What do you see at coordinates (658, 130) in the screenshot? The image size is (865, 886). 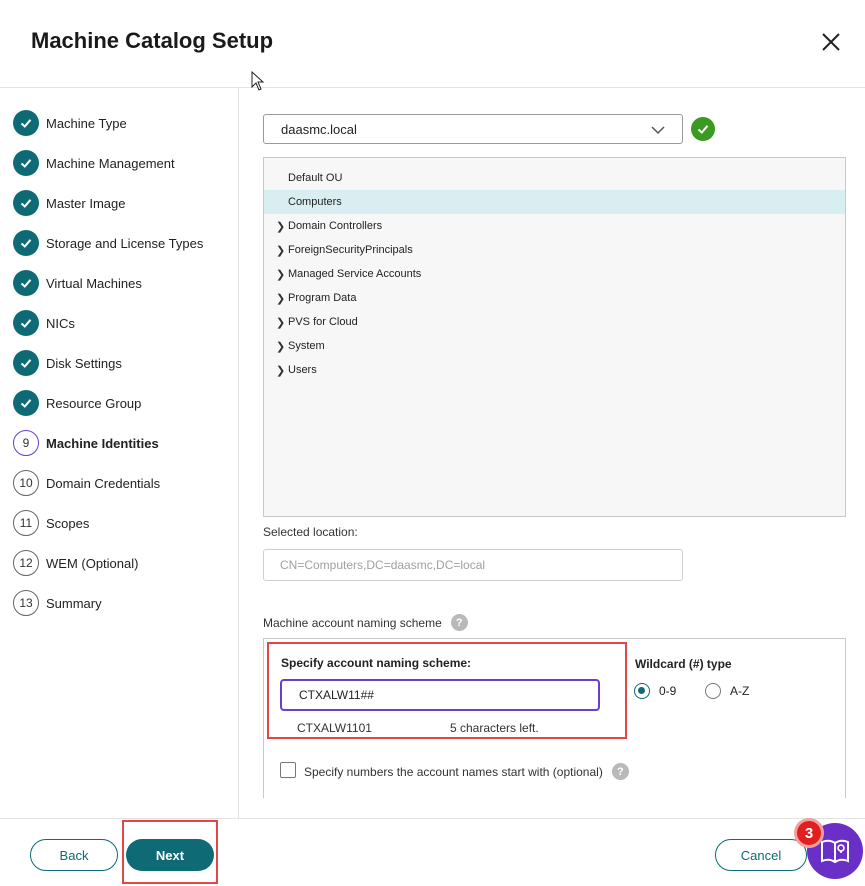 I see `chevron-down-icon` at bounding box center [658, 130].